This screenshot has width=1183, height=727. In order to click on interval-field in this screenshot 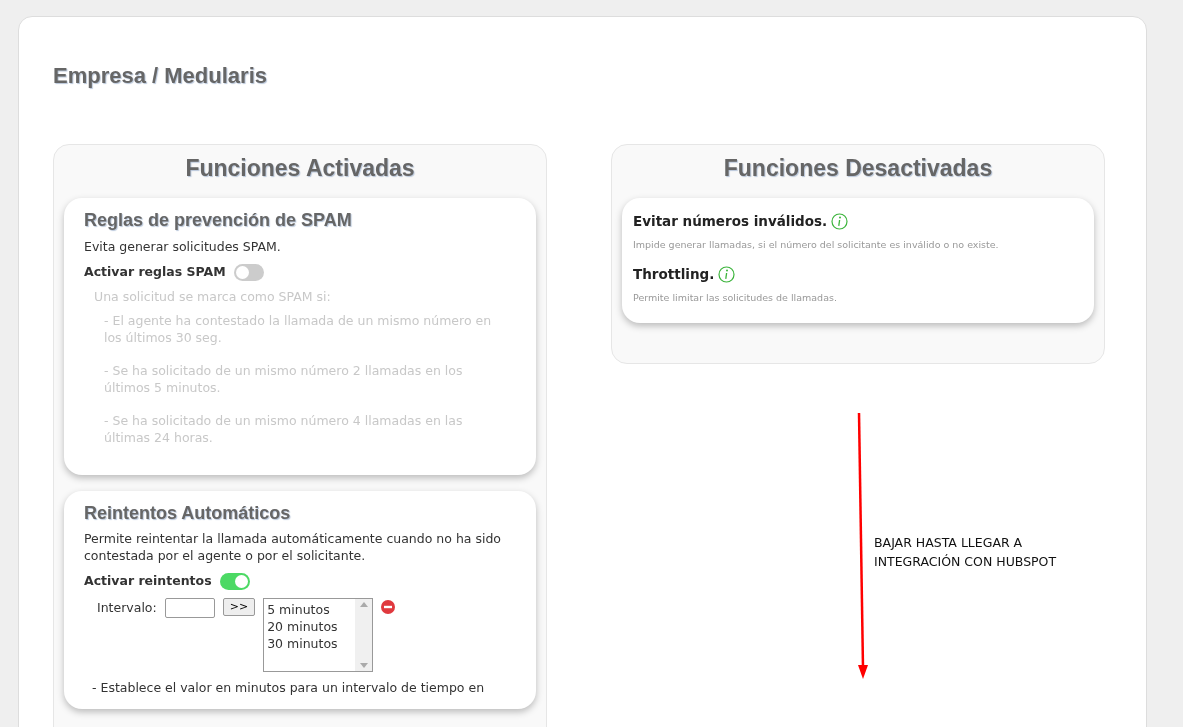, I will do `click(189, 607)`.